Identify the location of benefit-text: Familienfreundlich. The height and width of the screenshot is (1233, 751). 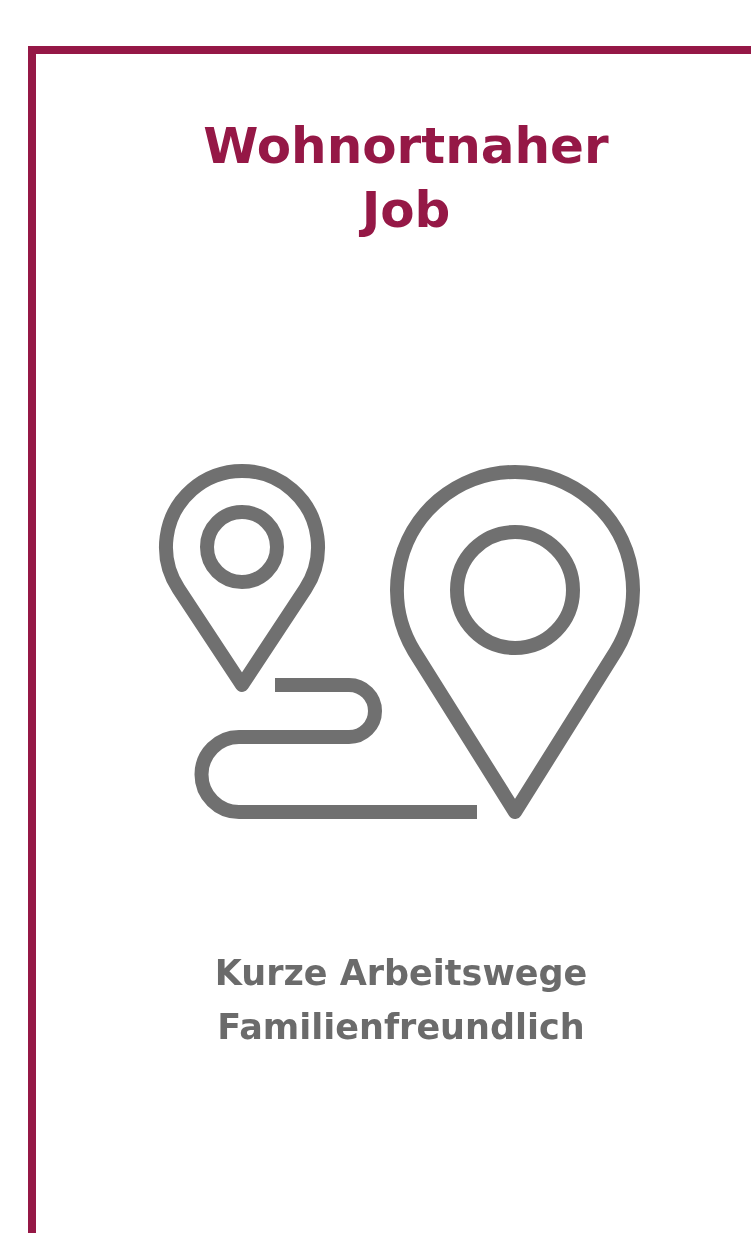
(401, 1027).